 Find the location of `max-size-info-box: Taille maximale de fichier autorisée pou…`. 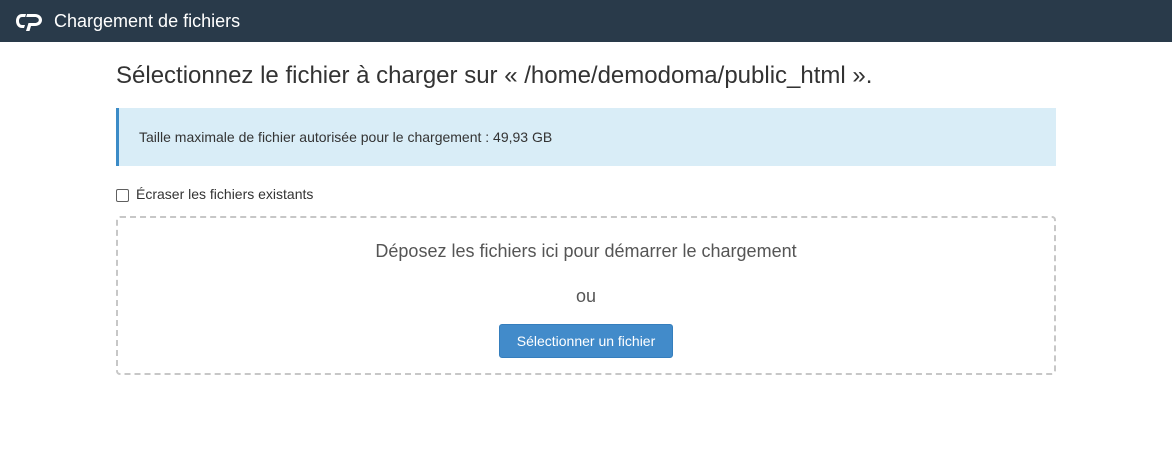

max-size-info-box: Taille maximale de fichier autorisée pou… is located at coordinates (586, 137).